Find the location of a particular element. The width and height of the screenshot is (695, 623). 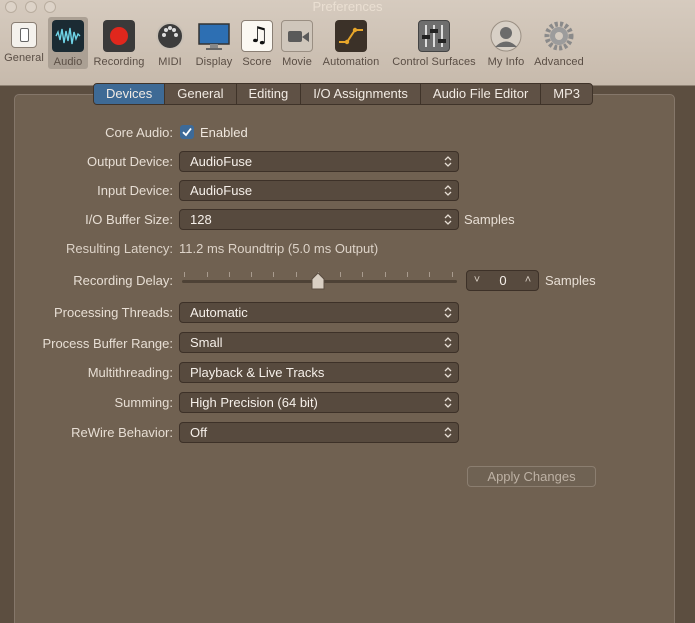

output-device-label: Output Device: is located at coordinates (130, 161).